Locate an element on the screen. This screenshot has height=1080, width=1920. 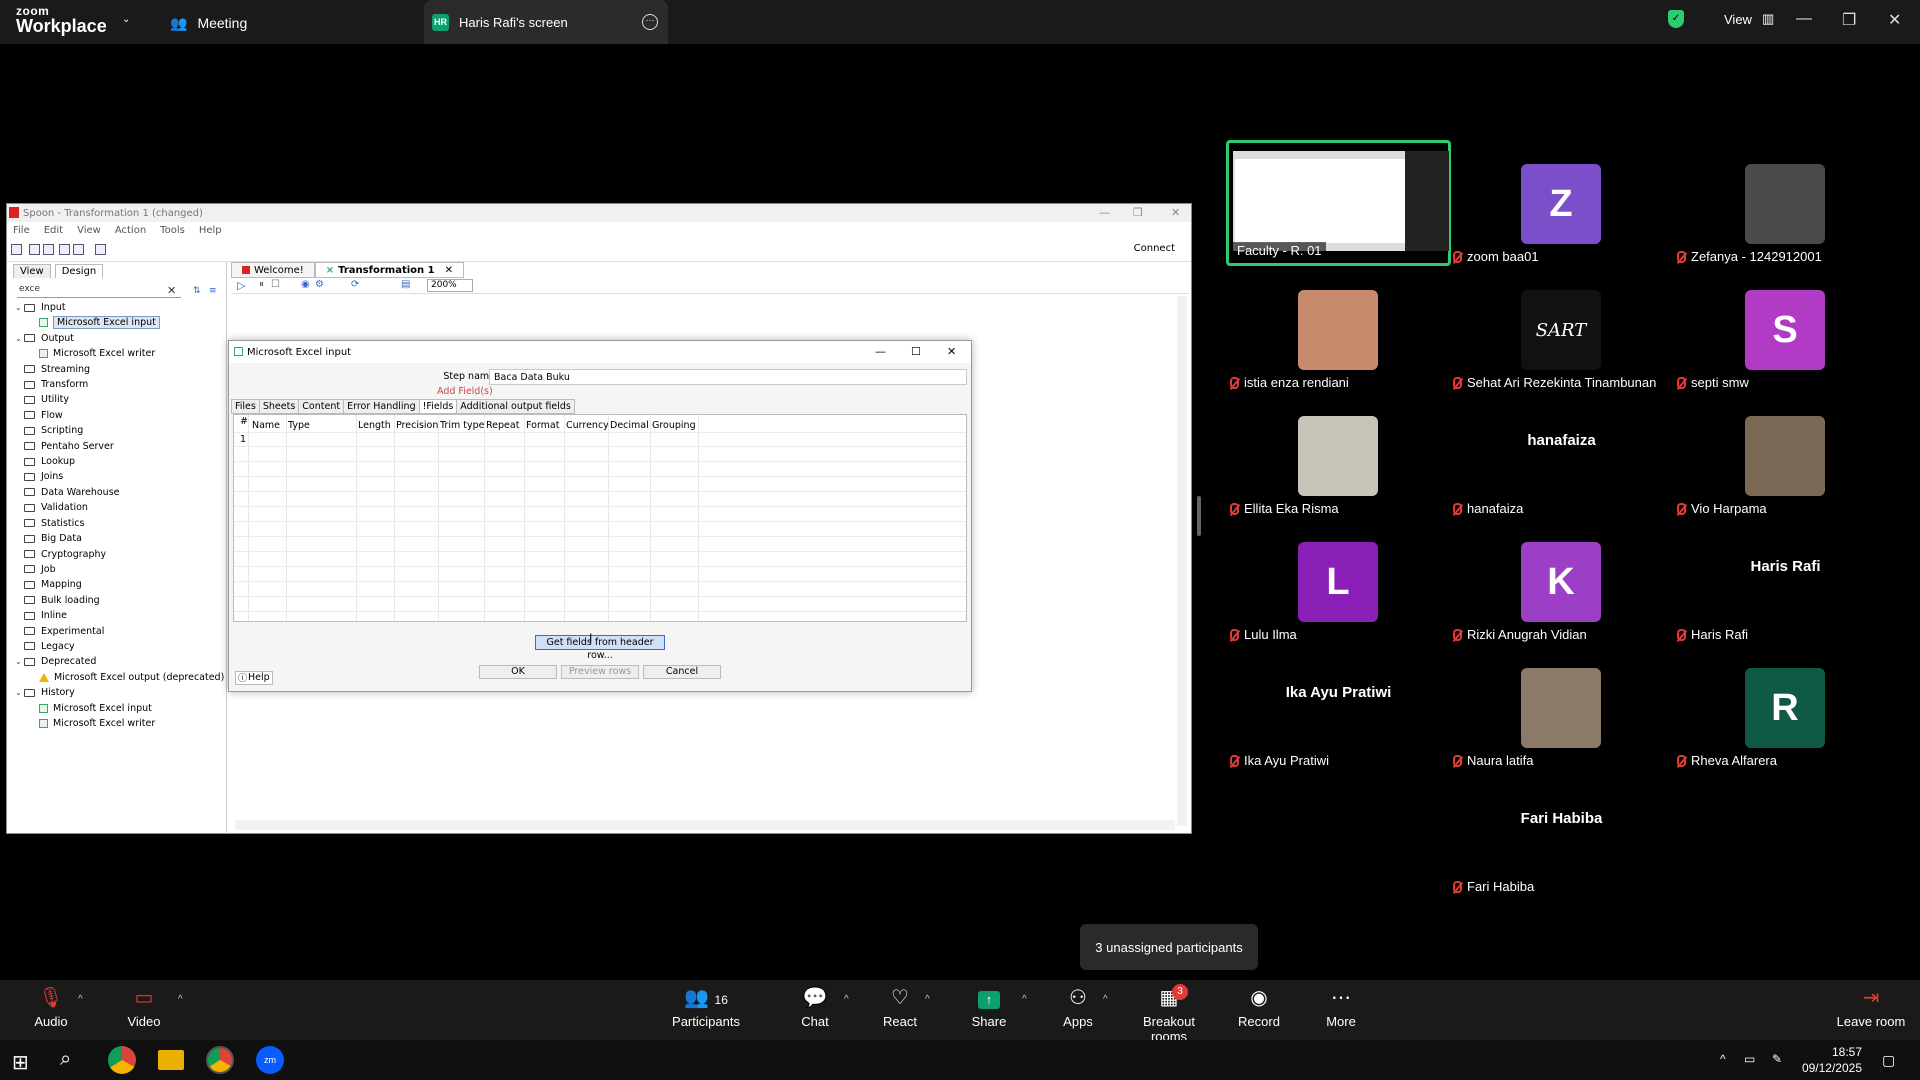
video-button: ▭ Video is located at coordinates (144, 1007).